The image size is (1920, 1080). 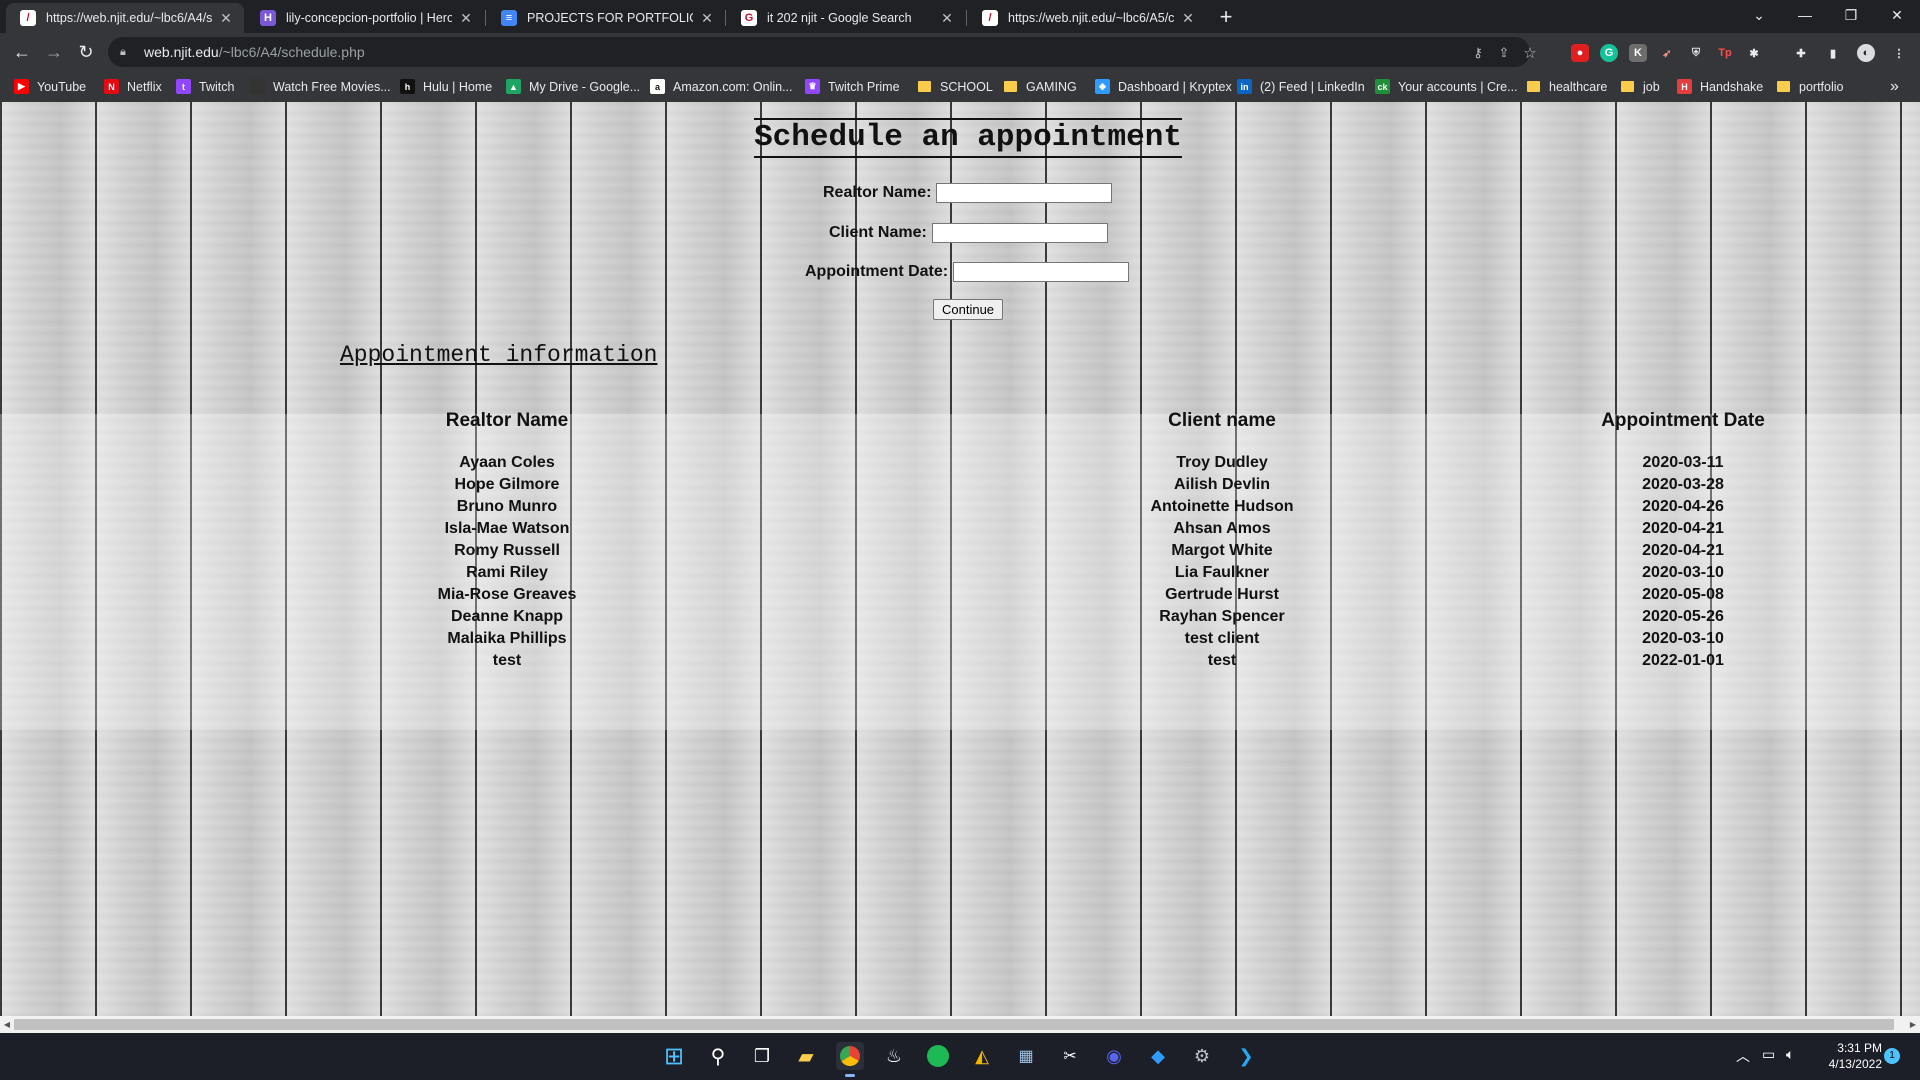 What do you see at coordinates (1851, 15) in the screenshot?
I see `restore-button: ❐` at bounding box center [1851, 15].